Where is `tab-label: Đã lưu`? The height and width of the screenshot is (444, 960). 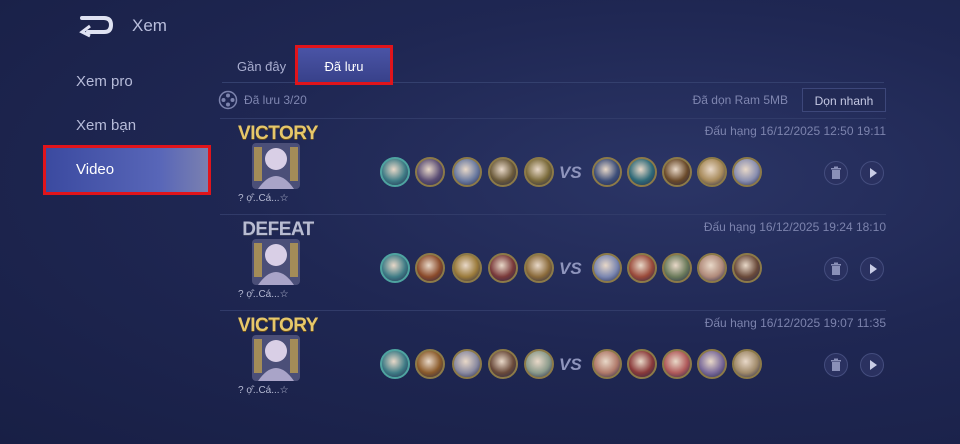
tab-label: Đã lưu is located at coordinates (344, 66).